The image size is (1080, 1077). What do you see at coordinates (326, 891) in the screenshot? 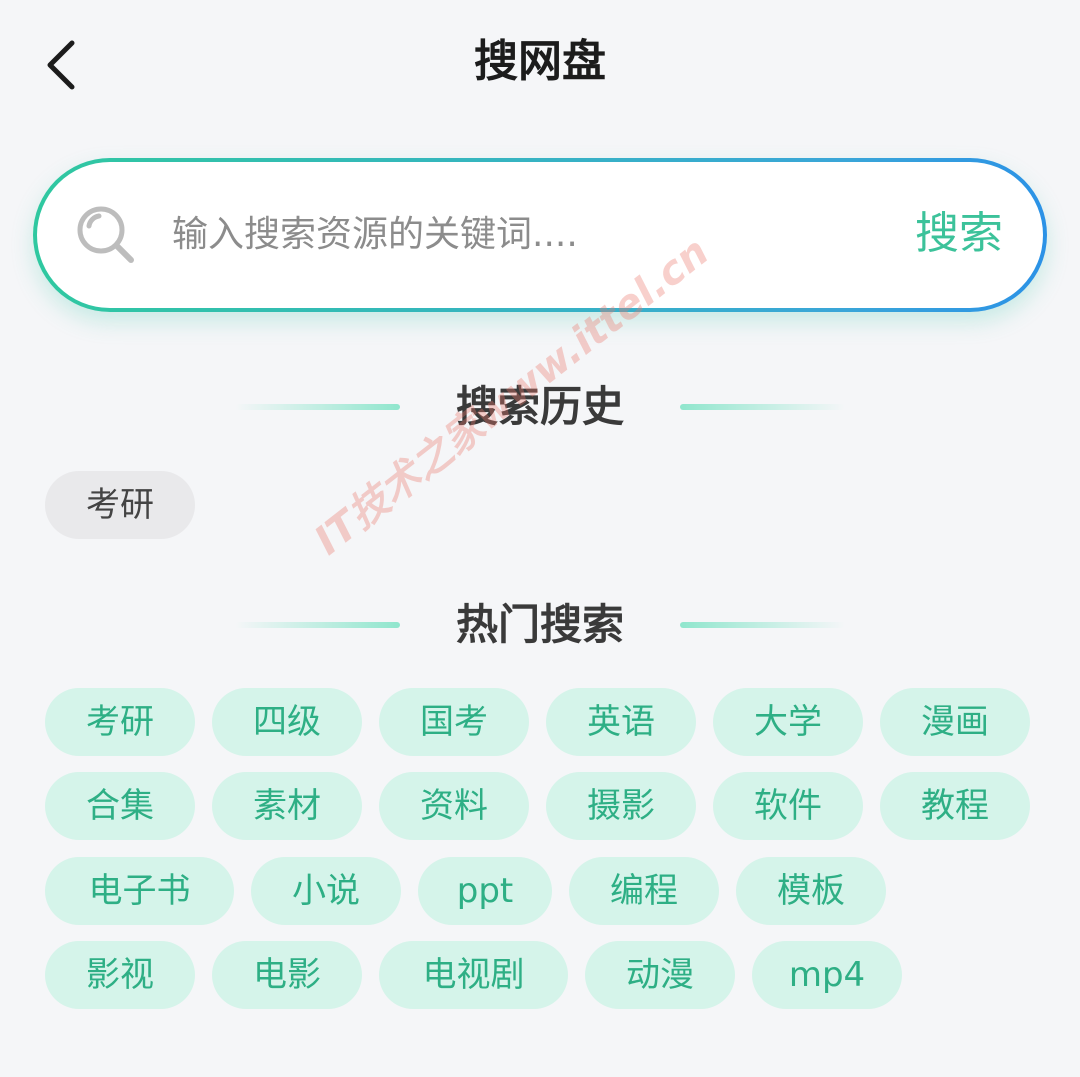
I see `hot-chip: 小说` at bounding box center [326, 891].